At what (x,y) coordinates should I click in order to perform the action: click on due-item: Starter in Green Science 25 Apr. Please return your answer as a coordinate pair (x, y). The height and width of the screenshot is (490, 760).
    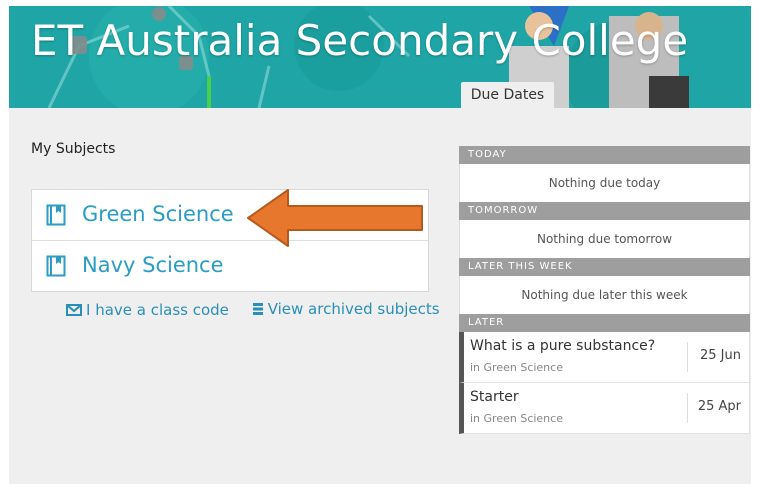
    Looking at the image, I should click on (604, 408).